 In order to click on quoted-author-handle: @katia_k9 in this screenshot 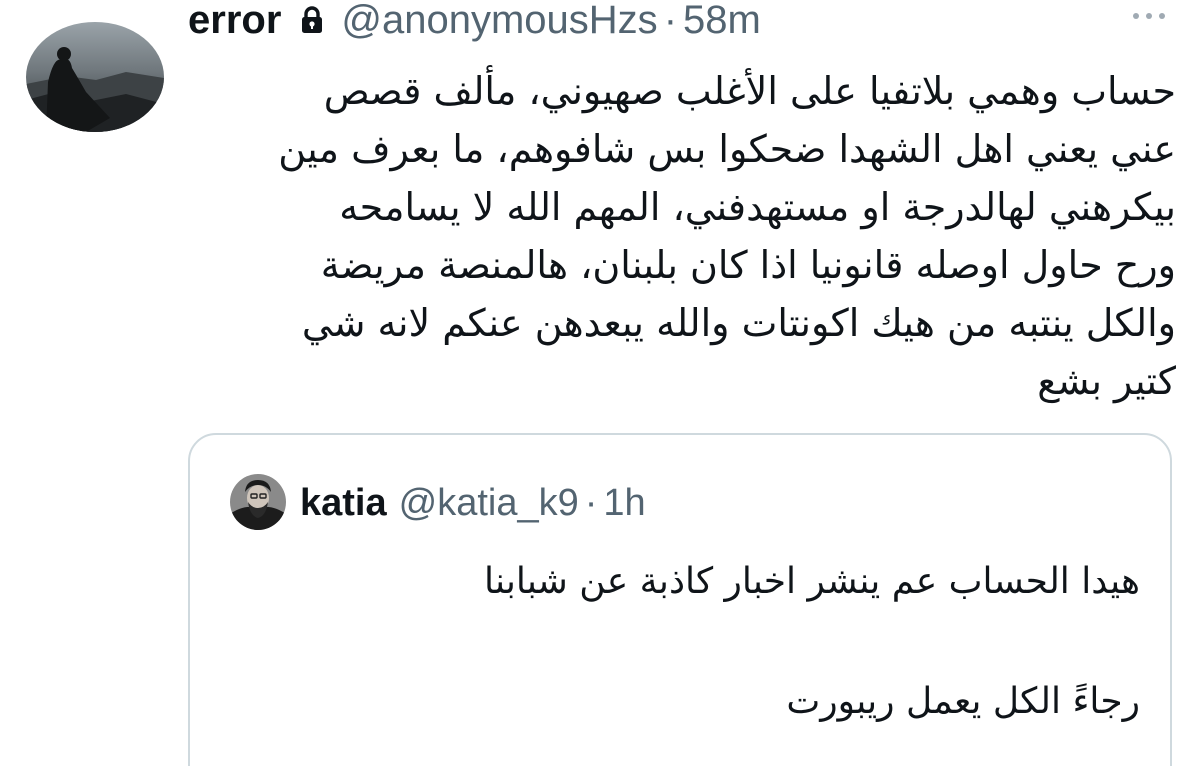, I will do `click(489, 503)`.